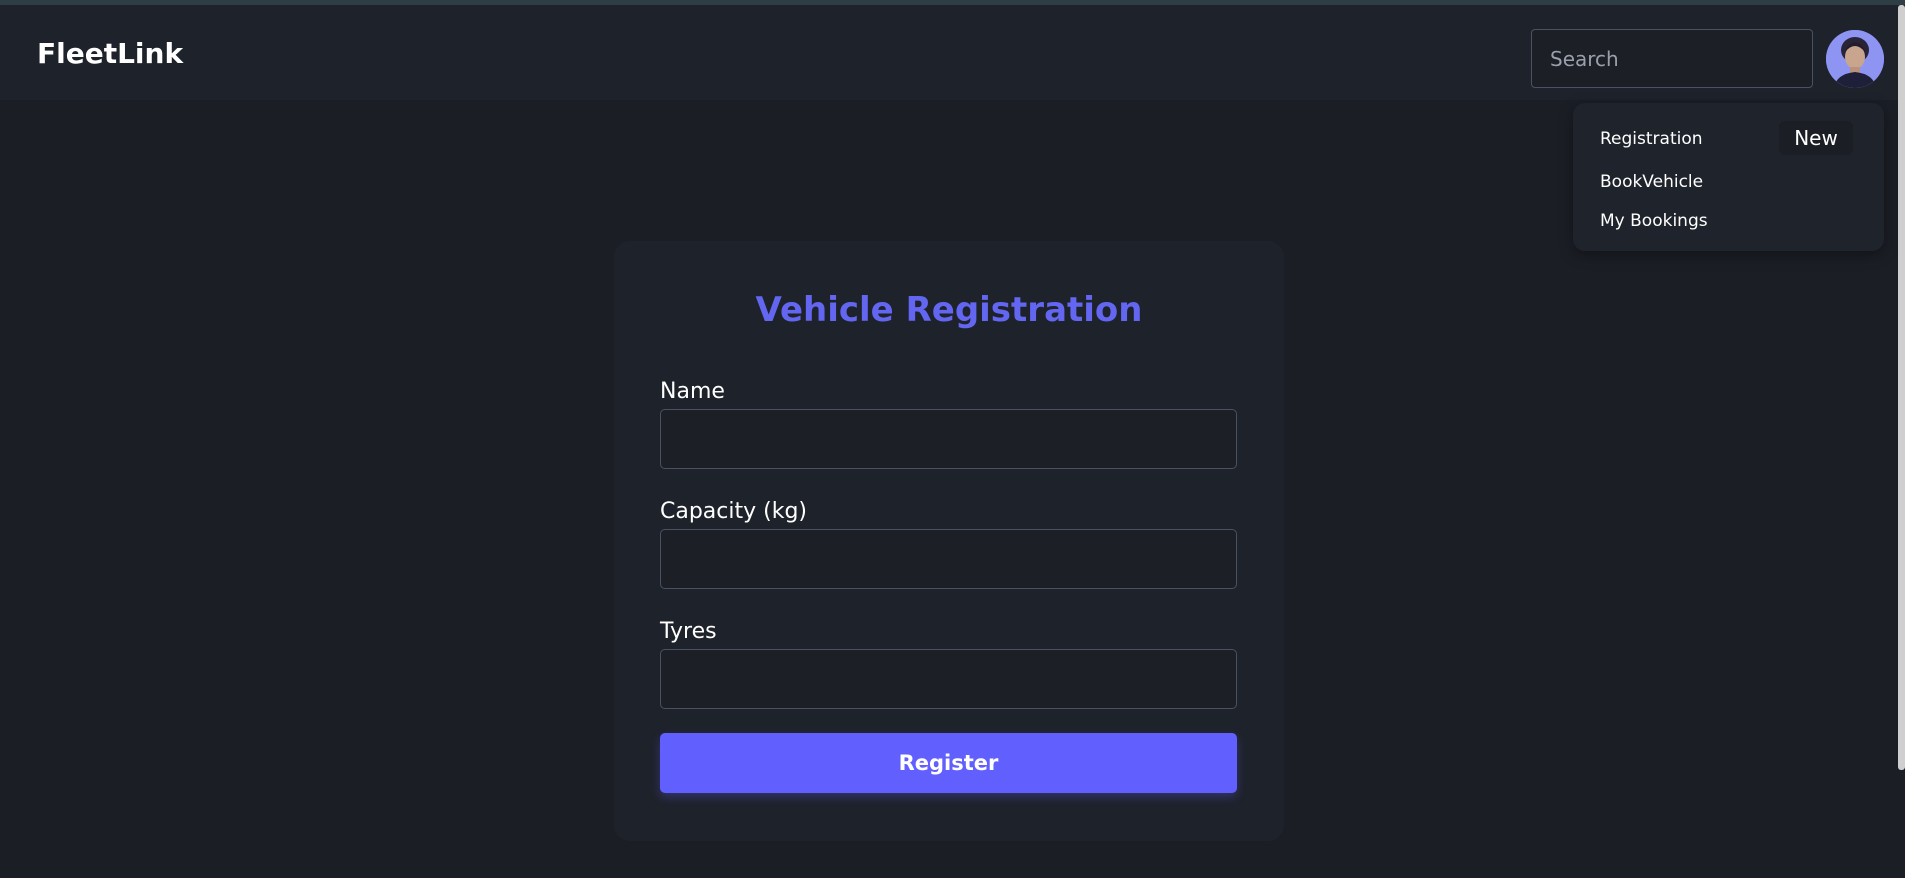  What do you see at coordinates (1654, 221) in the screenshot?
I see `menu-item-my-bookings: My Bookings` at bounding box center [1654, 221].